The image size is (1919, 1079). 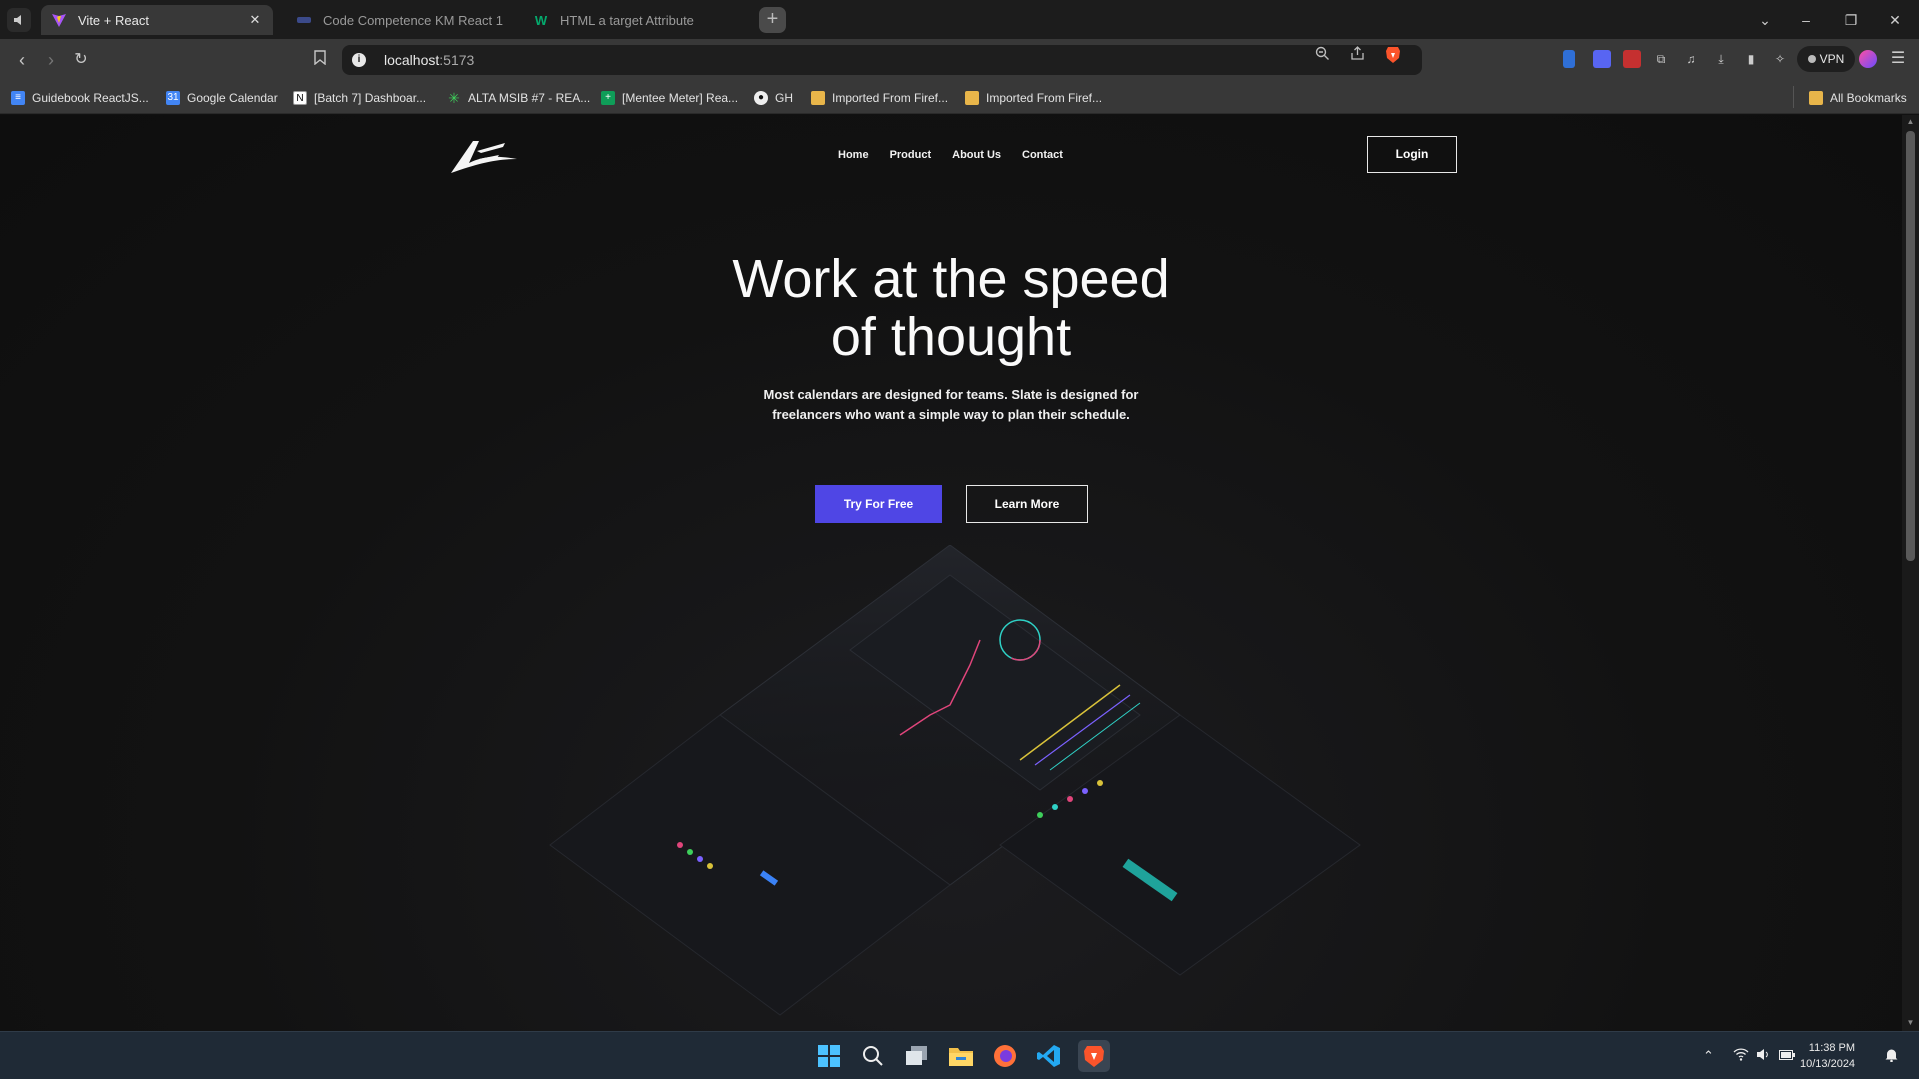 What do you see at coordinates (1832, 1048) in the screenshot?
I see `clock-time: 11:38 PM` at bounding box center [1832, 1048].